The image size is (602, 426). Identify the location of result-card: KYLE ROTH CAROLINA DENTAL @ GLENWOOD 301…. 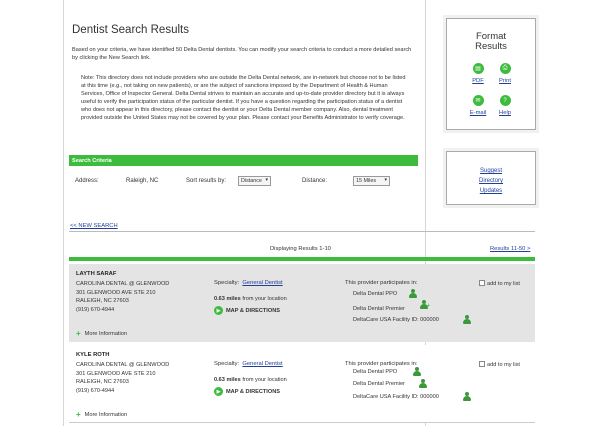
(302, 384).